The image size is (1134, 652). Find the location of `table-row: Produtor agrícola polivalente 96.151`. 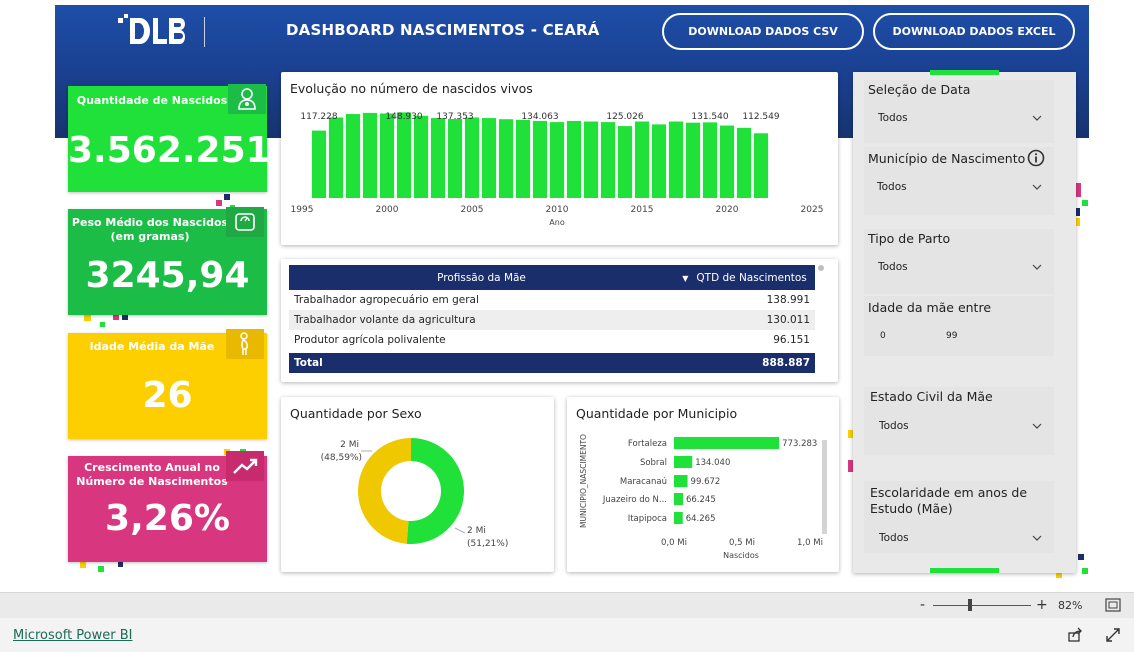

table-row: Produtor agrícola polivalente 96.151 is located at coordinates (552, 340).